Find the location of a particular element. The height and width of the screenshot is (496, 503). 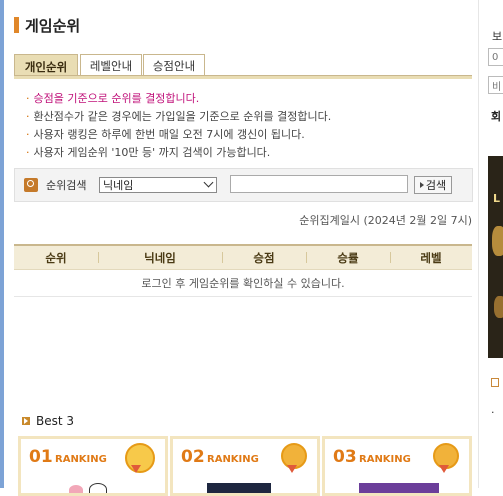

sidebar-label: 보 is located at coordinates (497, 36).